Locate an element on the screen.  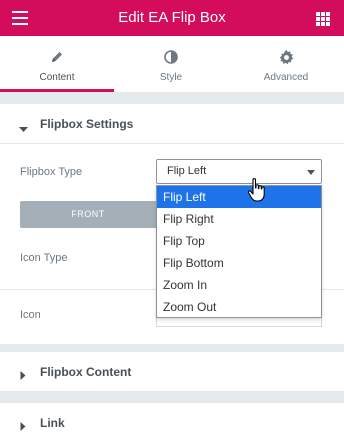
section-flipbox-content: Flipbox Content is located at coordinates (172, 372).